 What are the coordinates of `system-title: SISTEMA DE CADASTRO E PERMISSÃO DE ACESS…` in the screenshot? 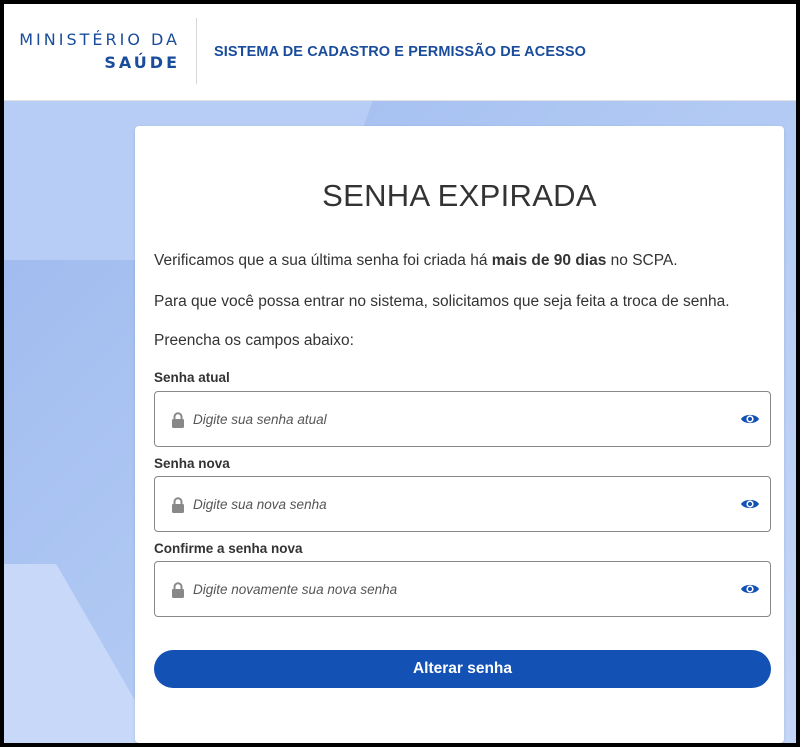 It's located at (400, 52).